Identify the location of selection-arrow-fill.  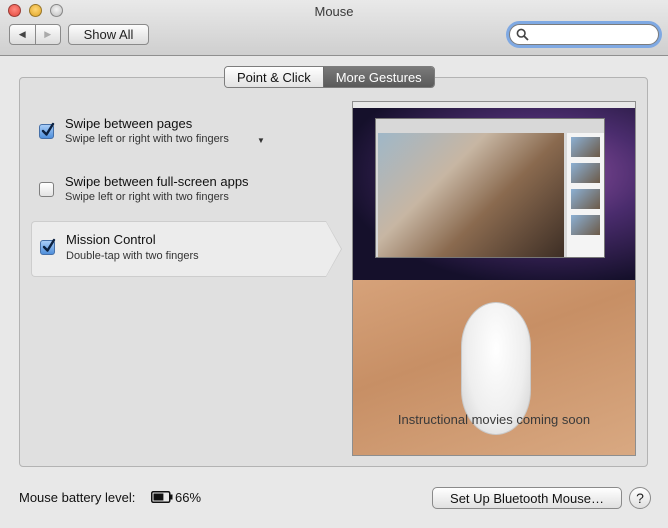
(333, 249).